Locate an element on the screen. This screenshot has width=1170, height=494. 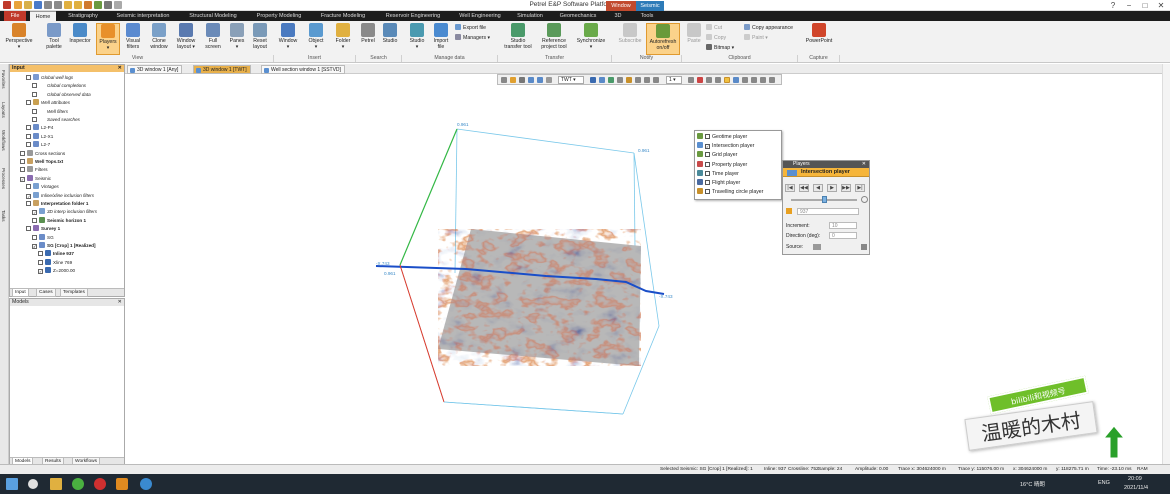
window-icon is located at coordinates (88, 5).